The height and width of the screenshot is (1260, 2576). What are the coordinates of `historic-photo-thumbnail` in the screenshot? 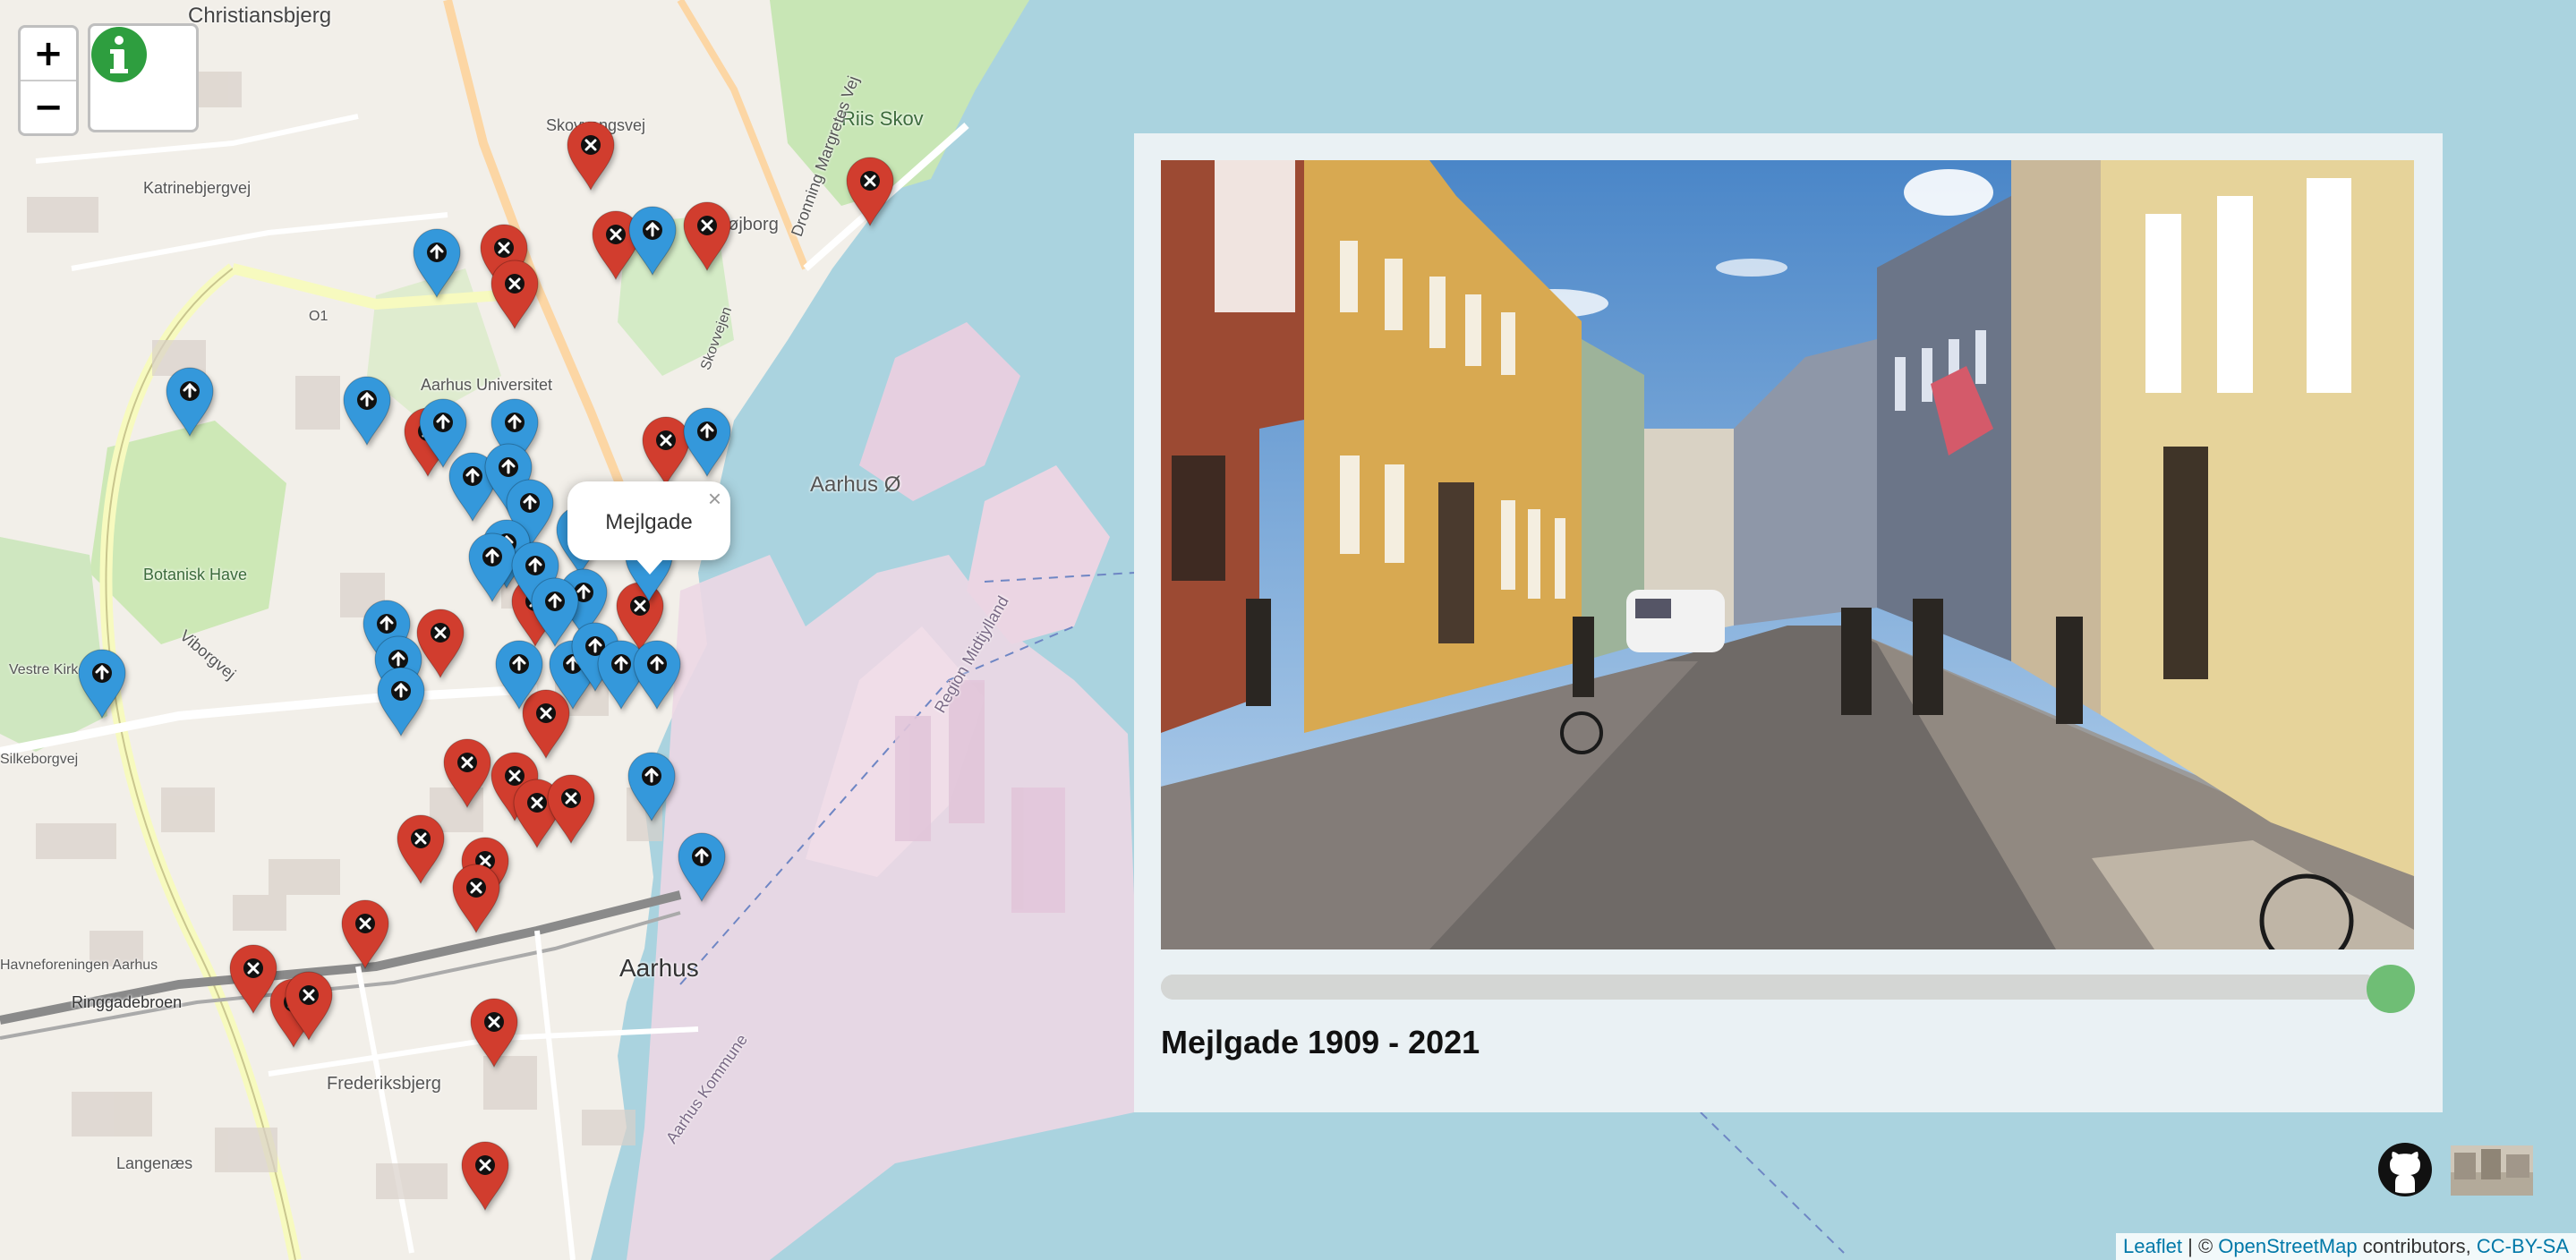 It's located at (2492, 1170).